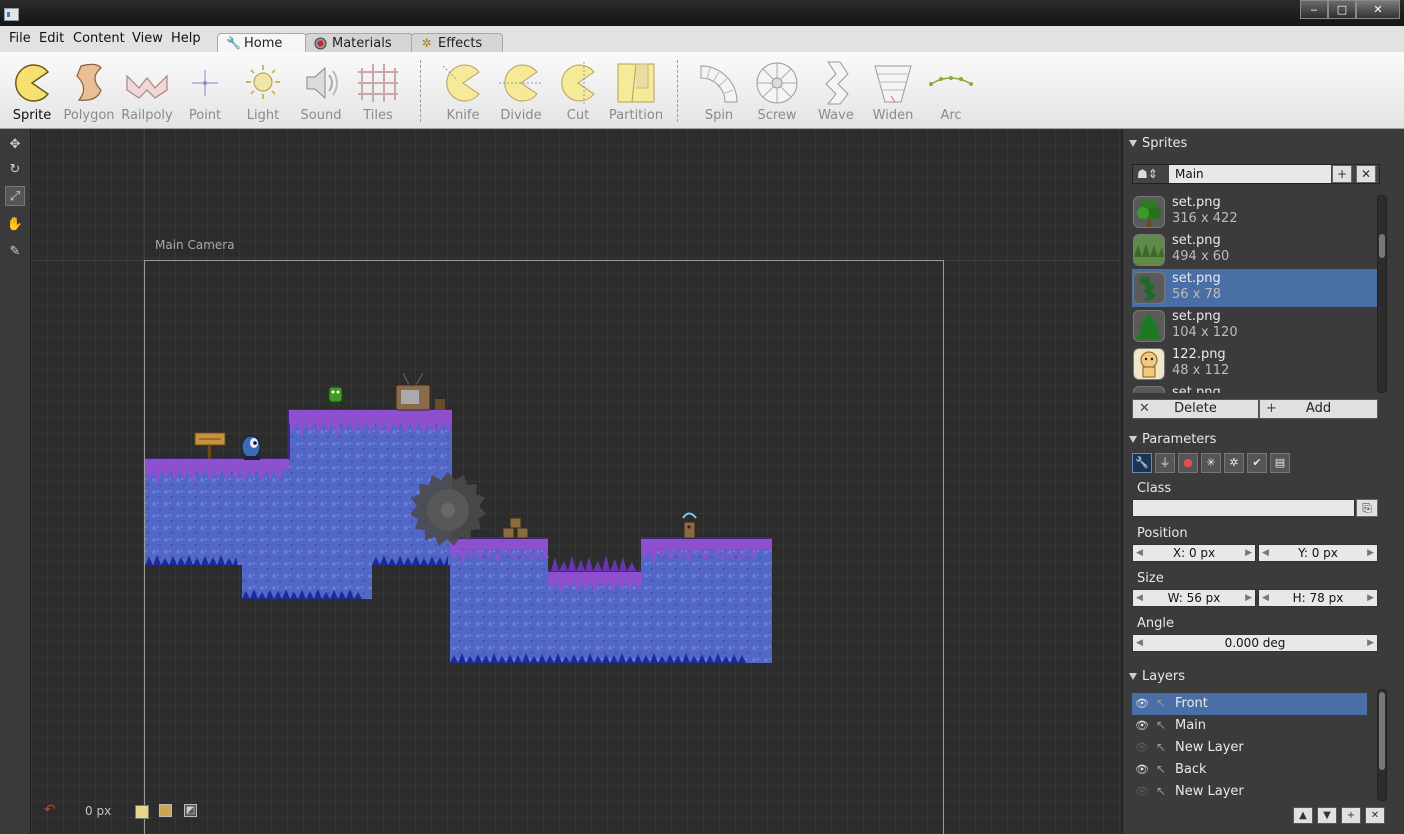  I want to click on cut-tool: Cut, so click(578, 91).